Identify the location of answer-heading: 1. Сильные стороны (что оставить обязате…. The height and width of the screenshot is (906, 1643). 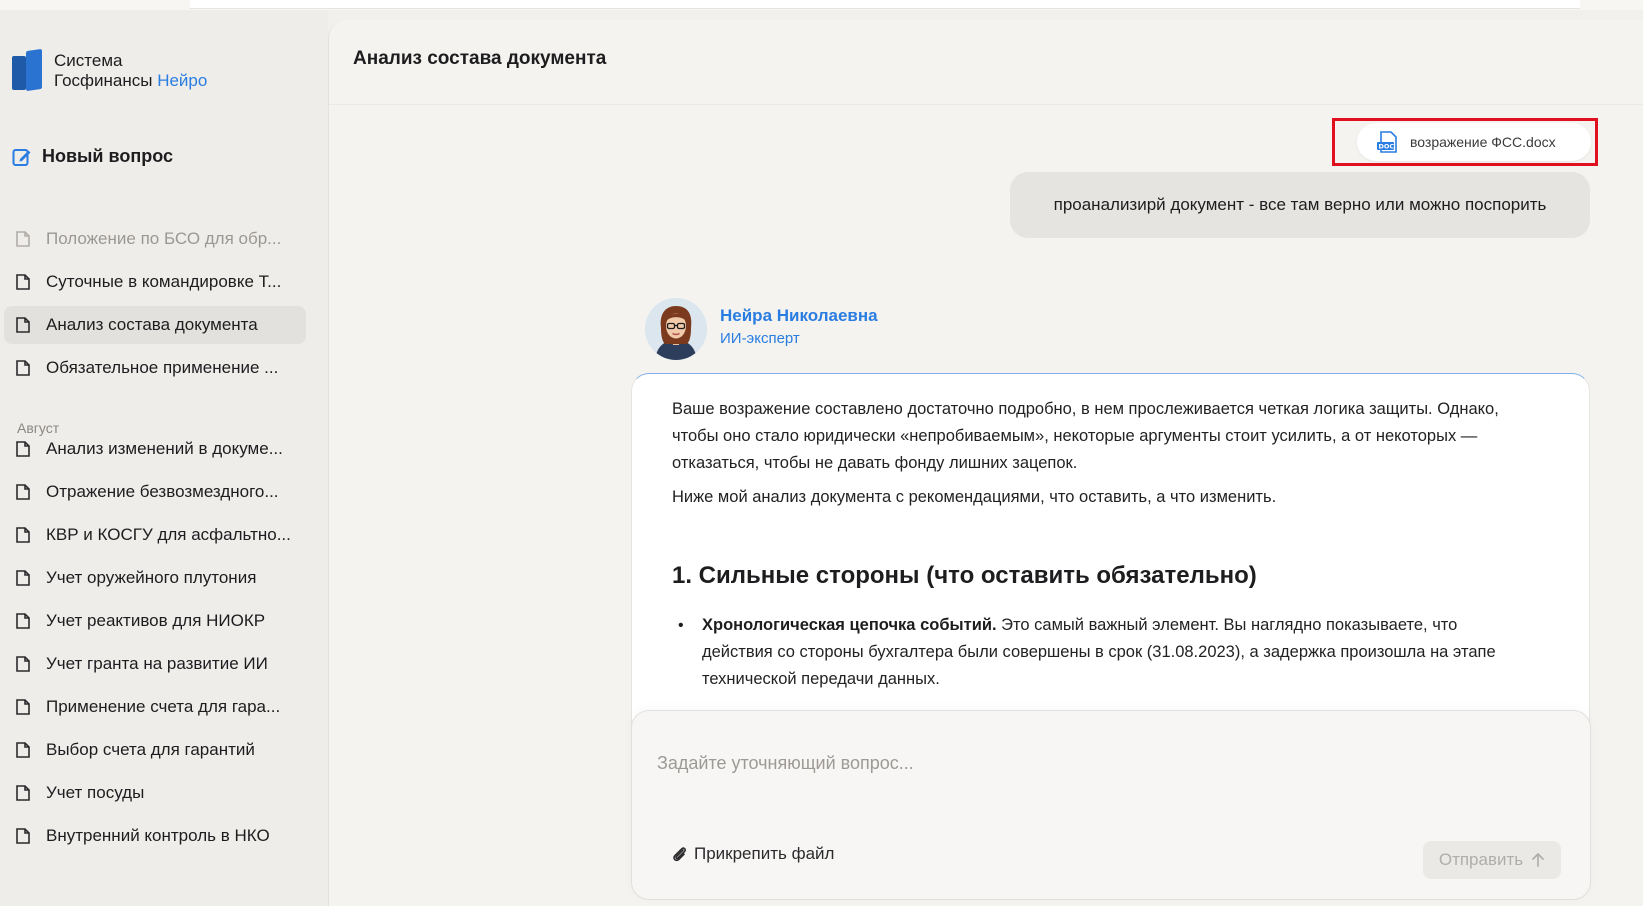
(964, 575).